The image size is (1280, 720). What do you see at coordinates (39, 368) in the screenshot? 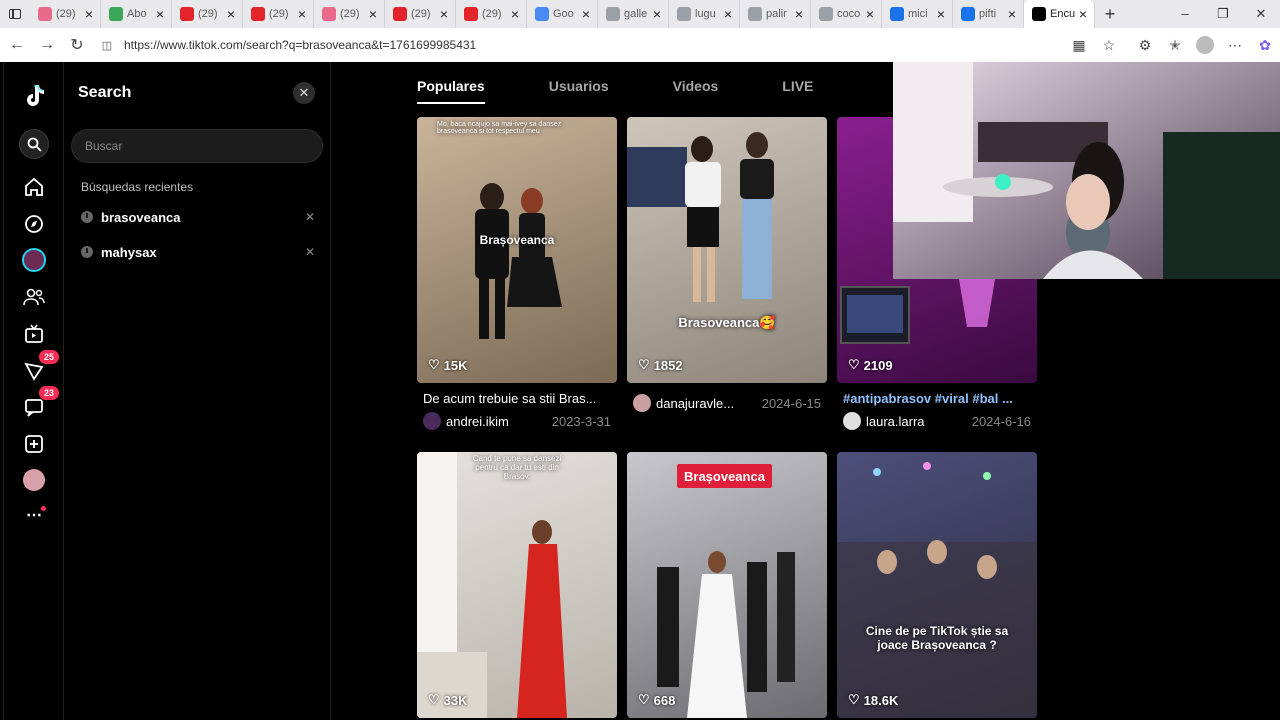
I see `inbox-icon: 25` at bounding box center [39, 368].